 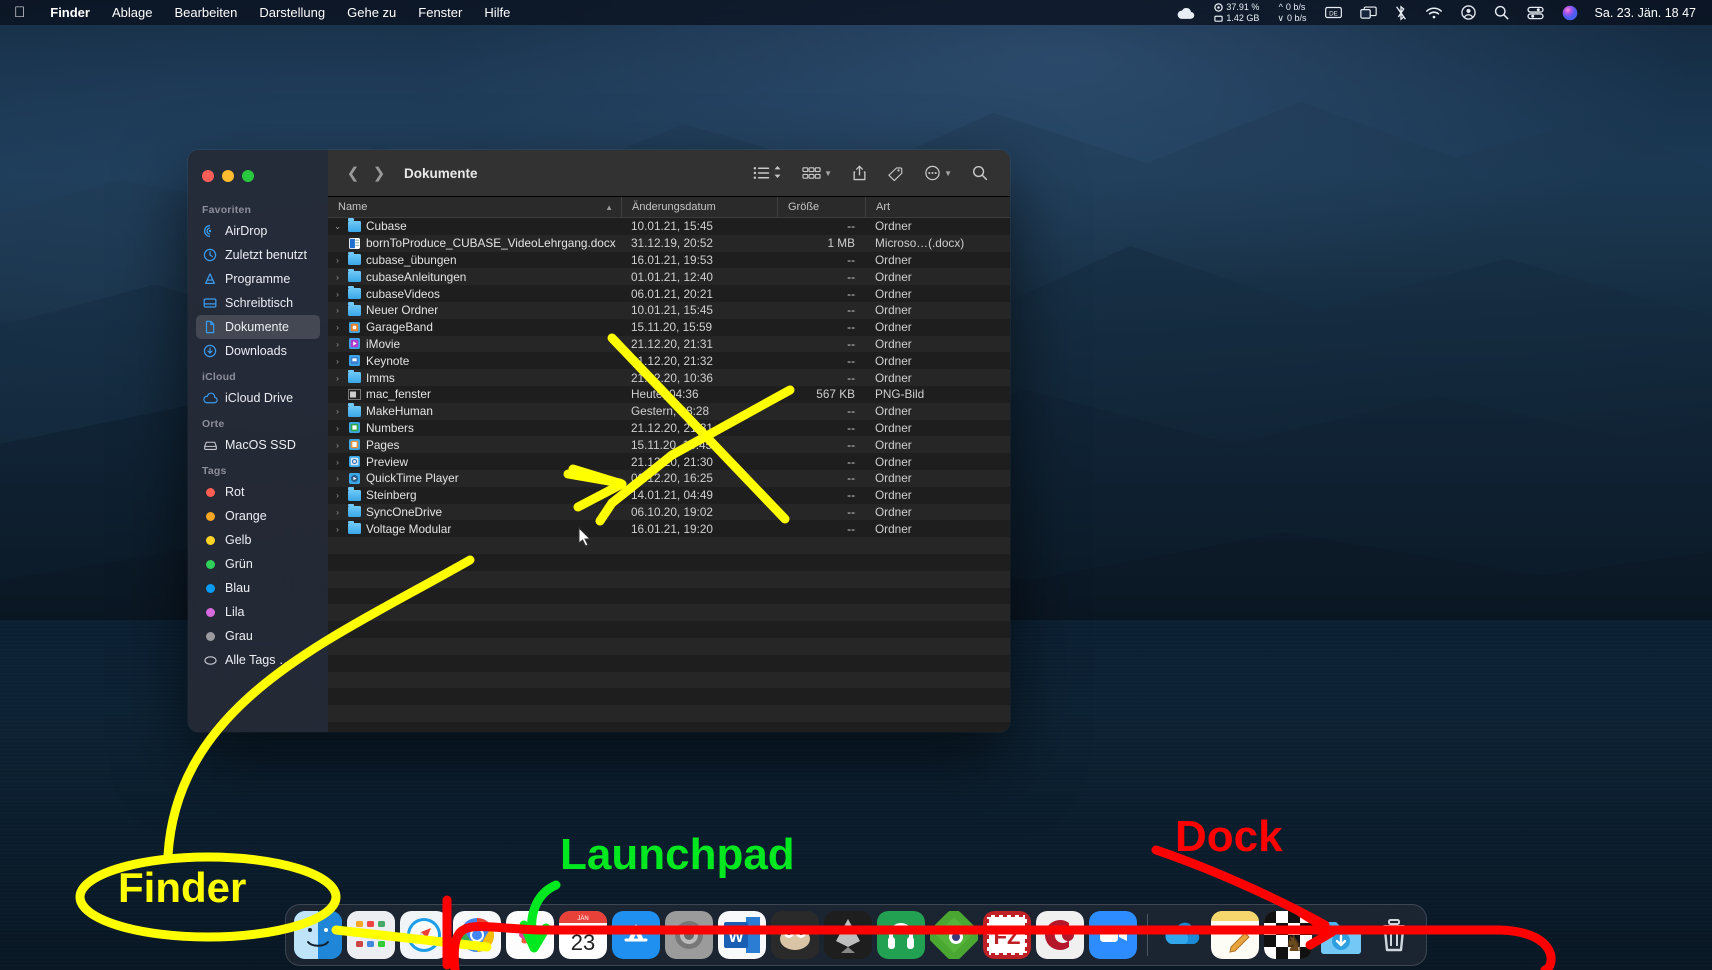 I want to click on menubar-clock: Sa. 23. Jän. 18 47, so click(x=1645, y=13).